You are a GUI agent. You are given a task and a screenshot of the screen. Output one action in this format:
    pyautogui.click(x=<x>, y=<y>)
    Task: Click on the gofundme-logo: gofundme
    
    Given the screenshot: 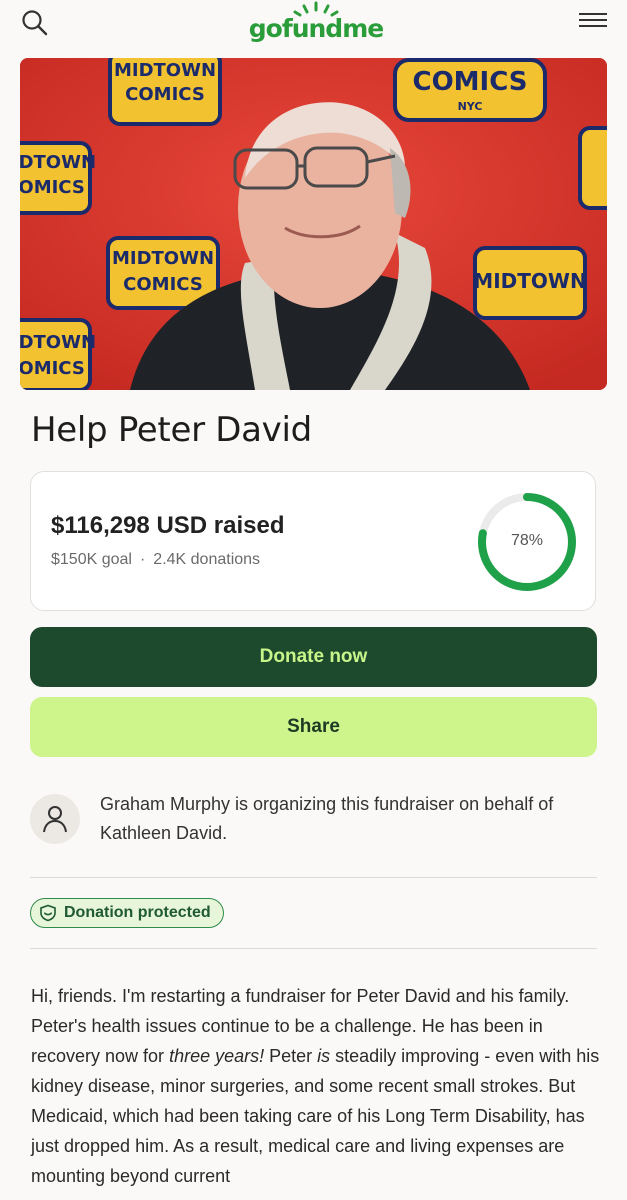 What is the action you would take?
    pyautogui.click(x=316, y=24)
    